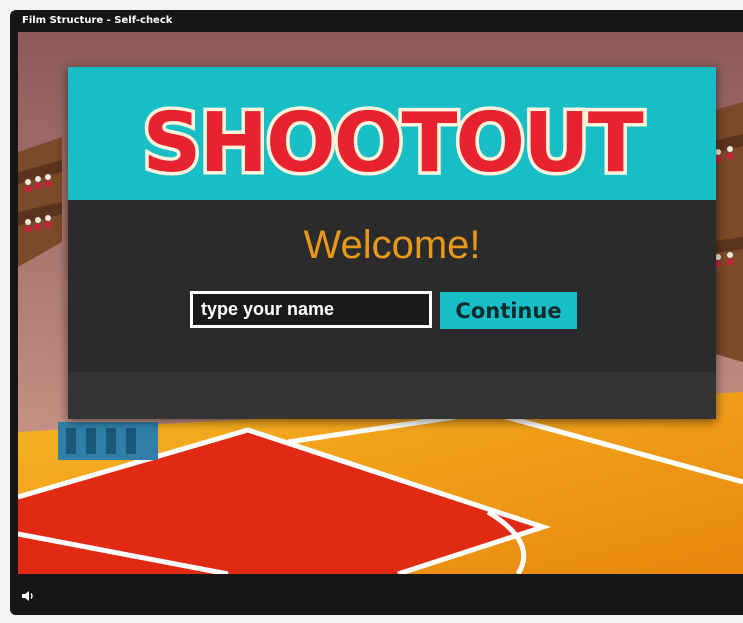 The width and height of the screenshot is (743, 623). I want to click on welcome-heading: Welcome!, so click(392, 245).